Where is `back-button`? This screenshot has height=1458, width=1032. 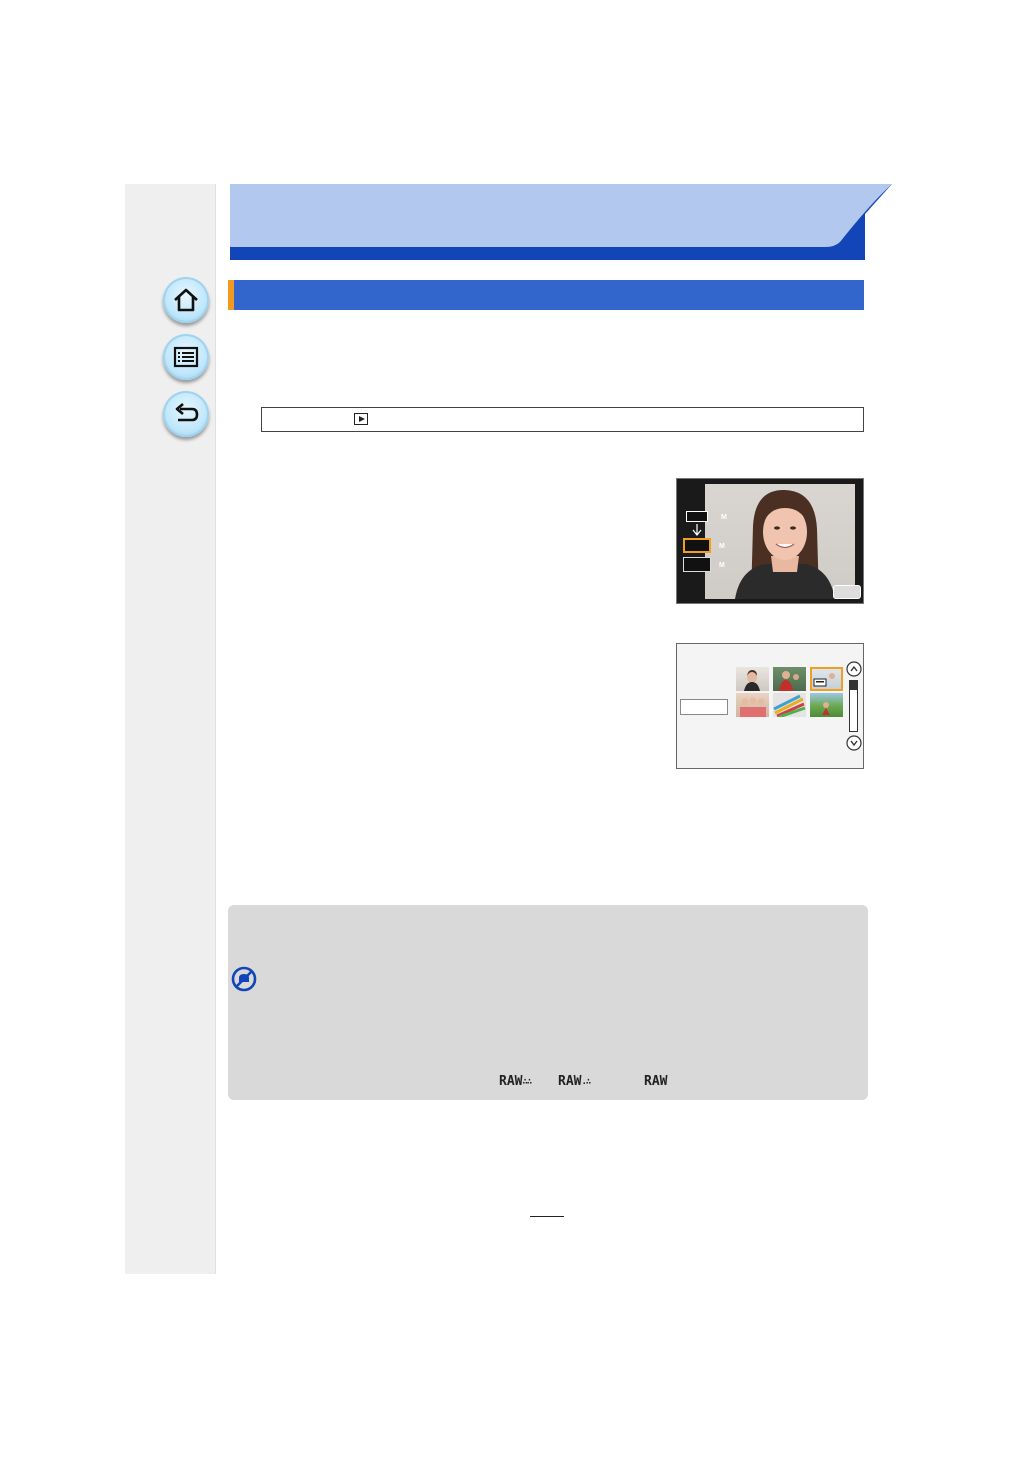 back-button is located at coordinates (186, 414).